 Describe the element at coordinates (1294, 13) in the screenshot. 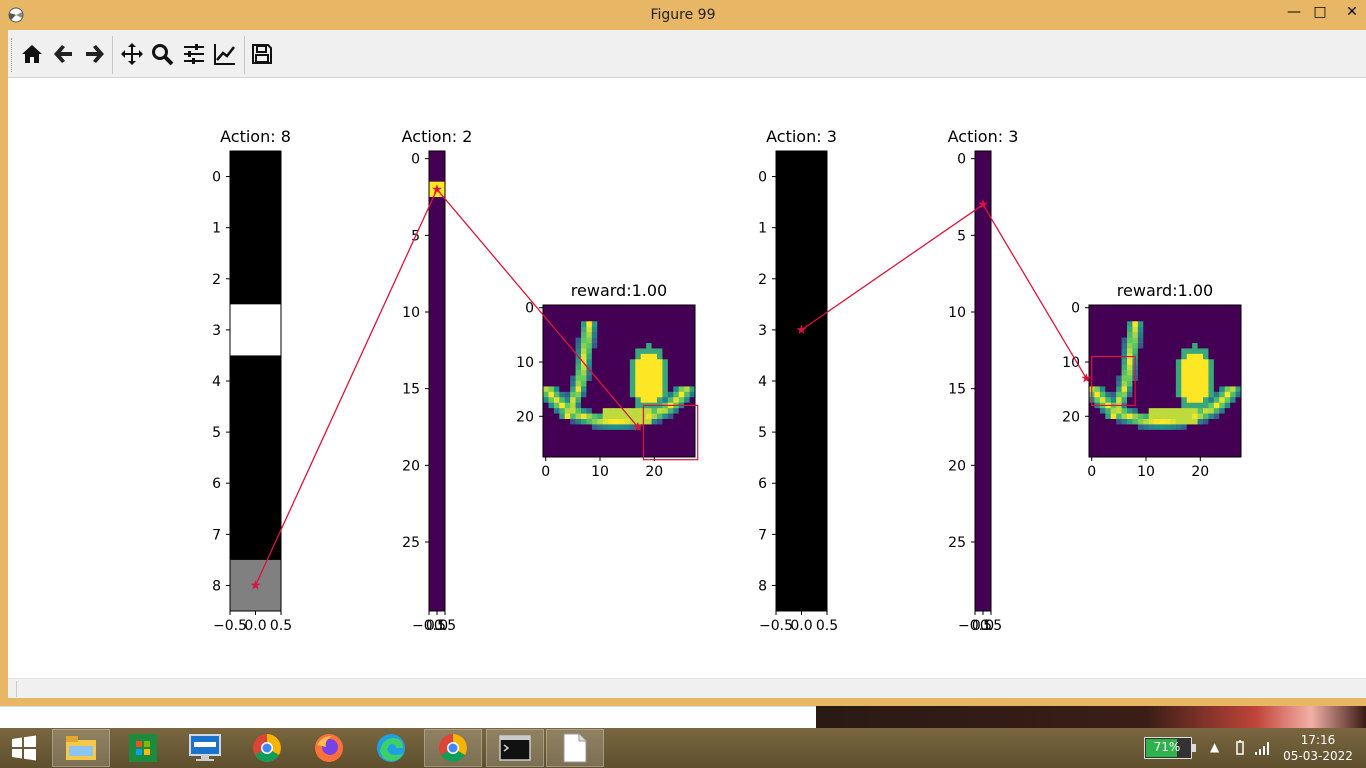

I see `minimize-button: —` at that location.